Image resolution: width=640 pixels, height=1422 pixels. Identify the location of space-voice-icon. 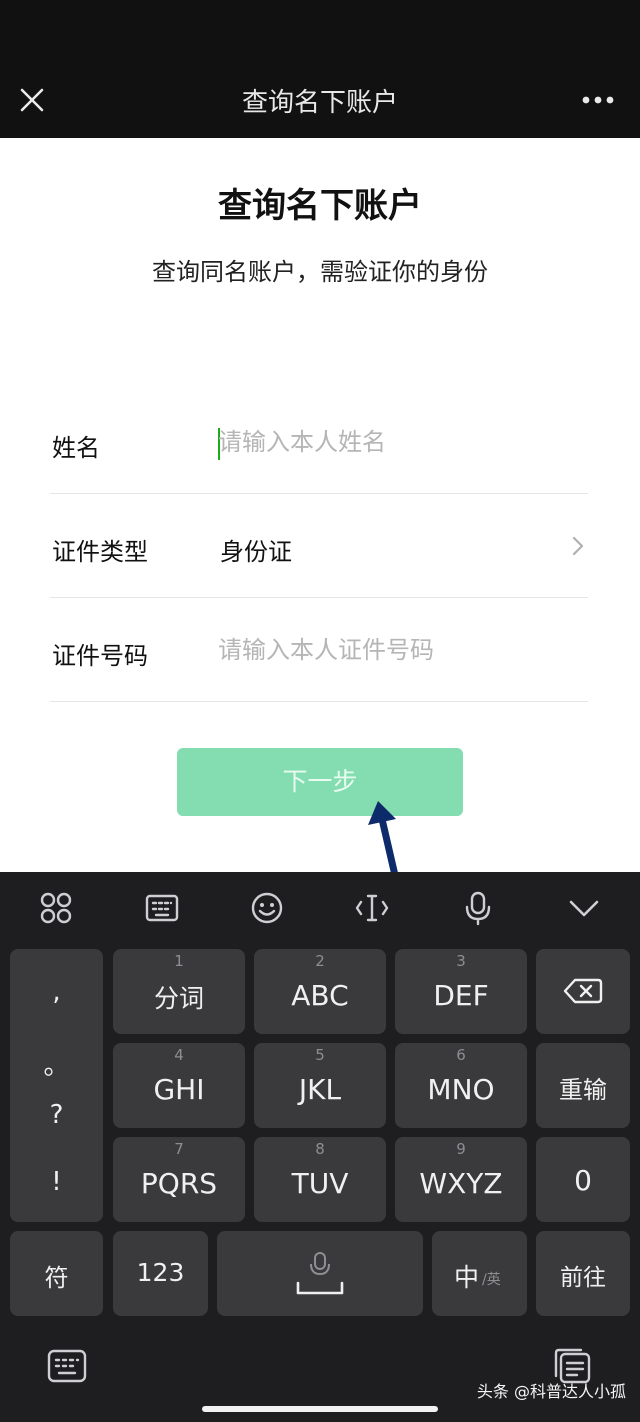
(320, 1273).